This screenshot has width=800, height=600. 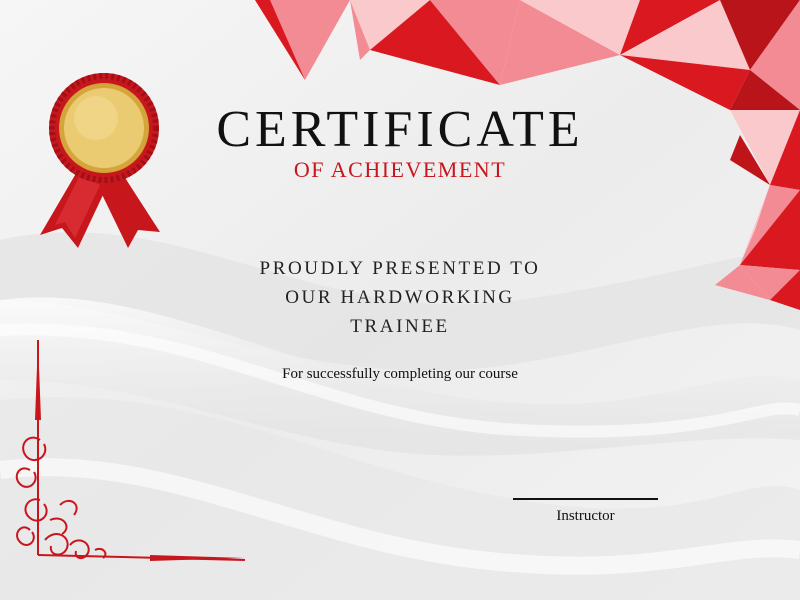 I want to click on certificate-subtitle: OF ACHIEVEMENT, so click(x=400, y=169).